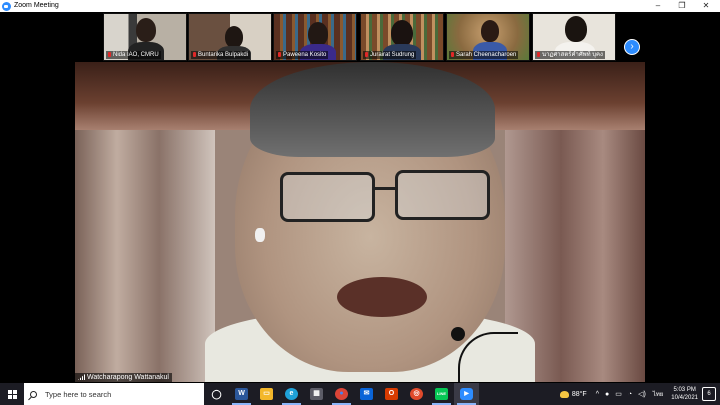  What do you see at coordinates (133, 55) in the screenshot?
I see `participant-name: Nida IAO, CMRU` at bounding box center [133, 55].